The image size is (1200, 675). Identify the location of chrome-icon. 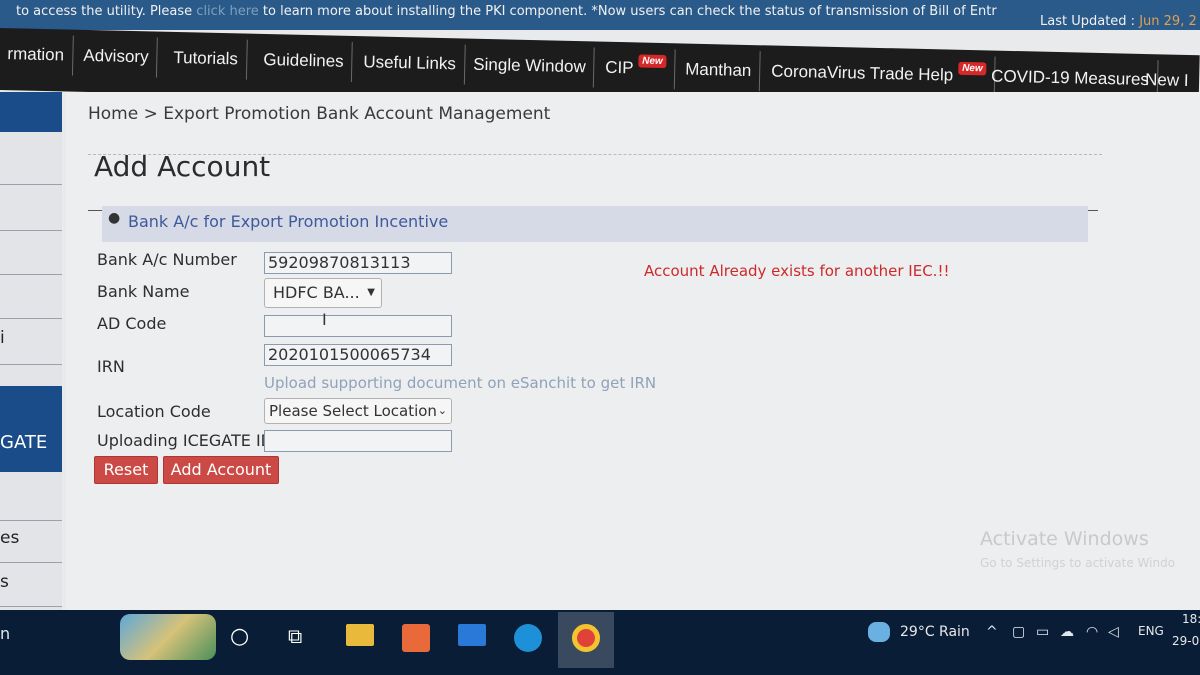
(586, 638).